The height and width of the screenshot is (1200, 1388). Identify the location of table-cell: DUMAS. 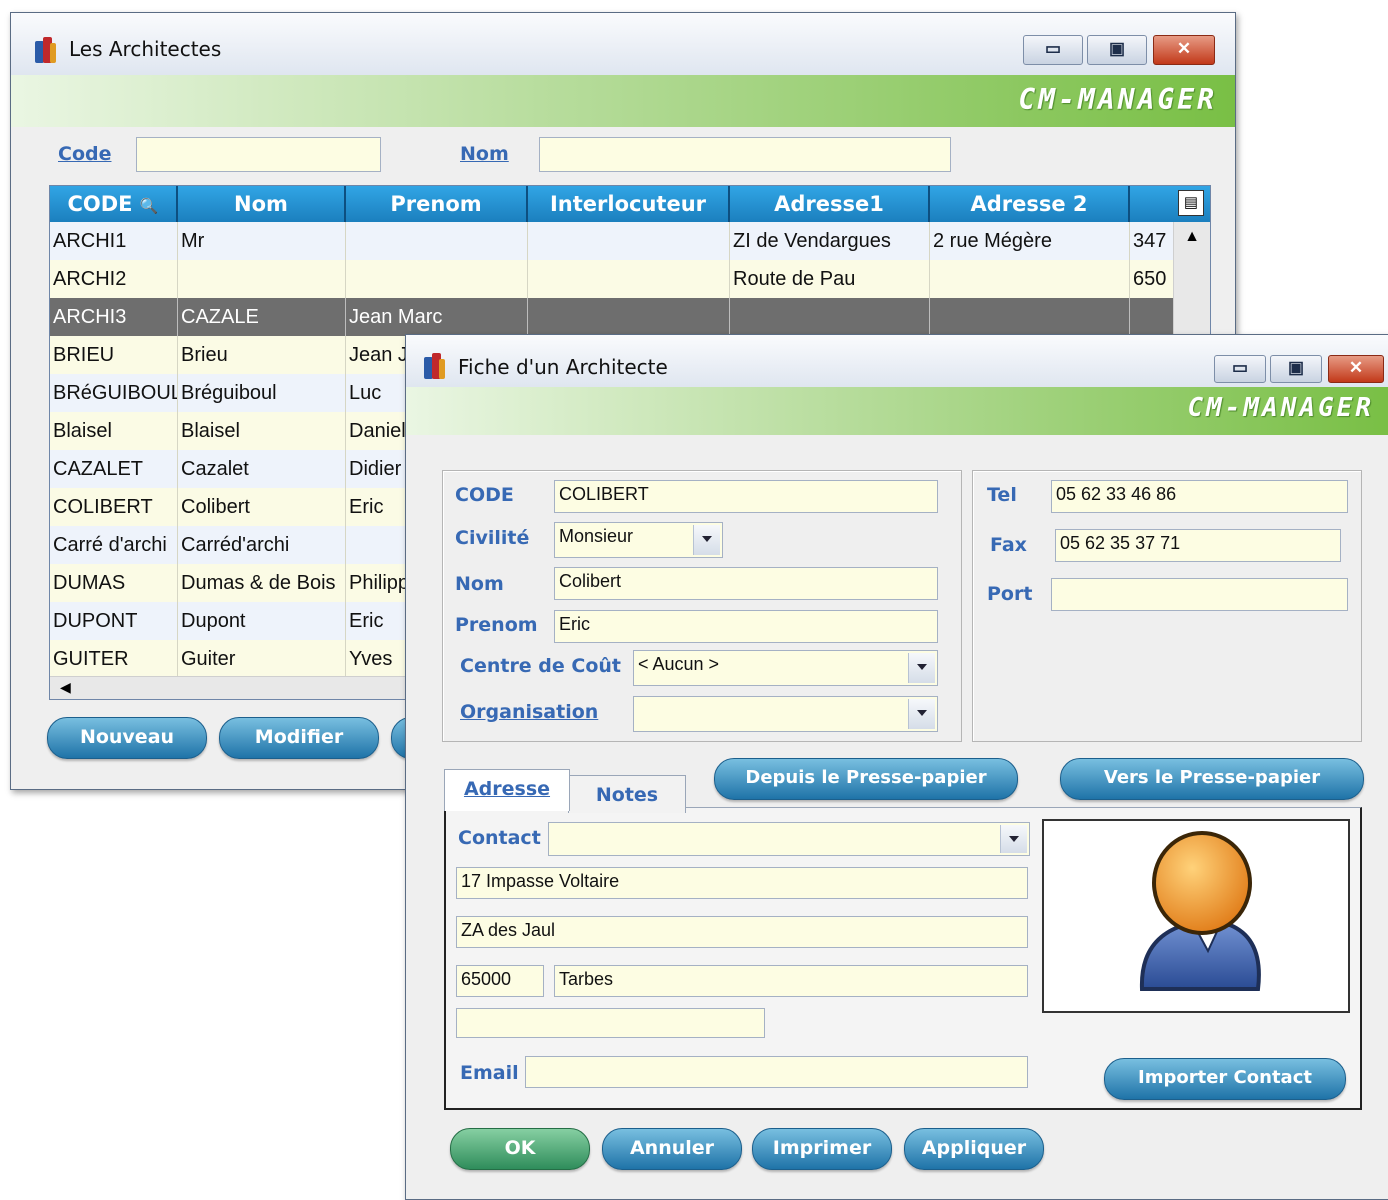
(114, 583).